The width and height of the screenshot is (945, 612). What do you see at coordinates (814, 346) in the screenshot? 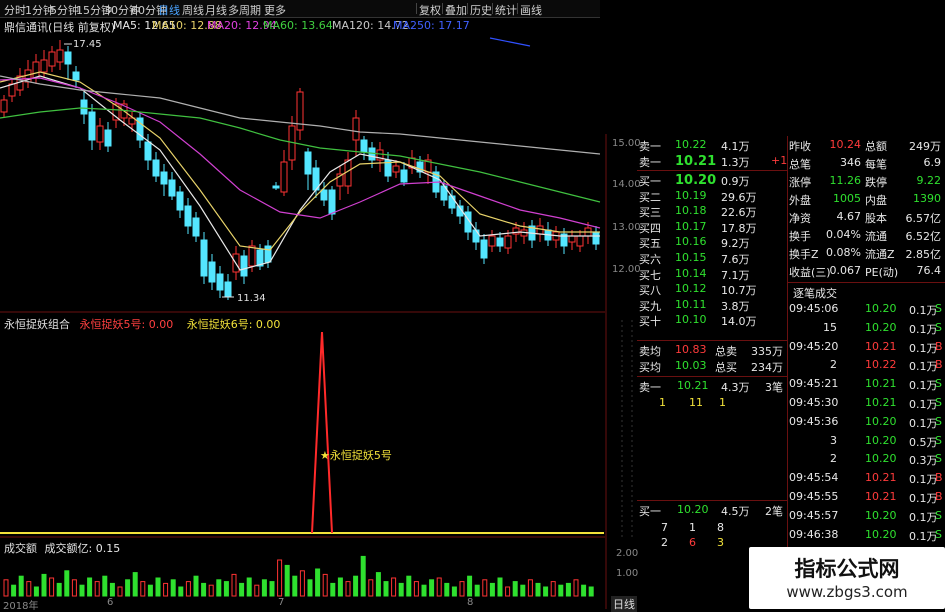
I see `tick-time: 09:45:20` at bounding box center [814, 346].